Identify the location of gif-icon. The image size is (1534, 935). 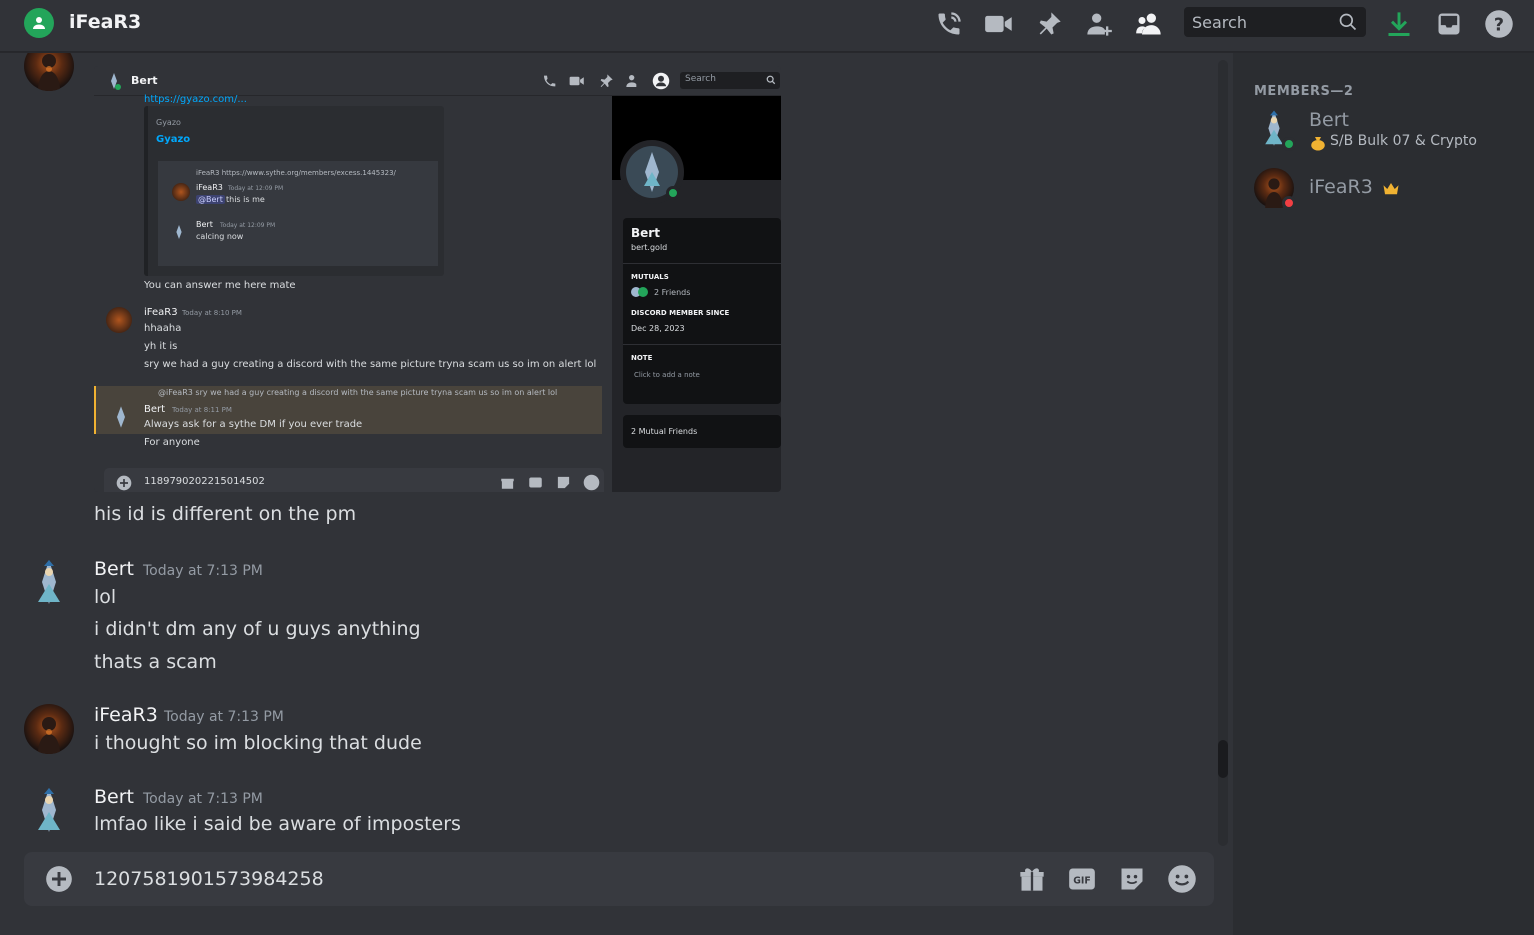
(535, 482).